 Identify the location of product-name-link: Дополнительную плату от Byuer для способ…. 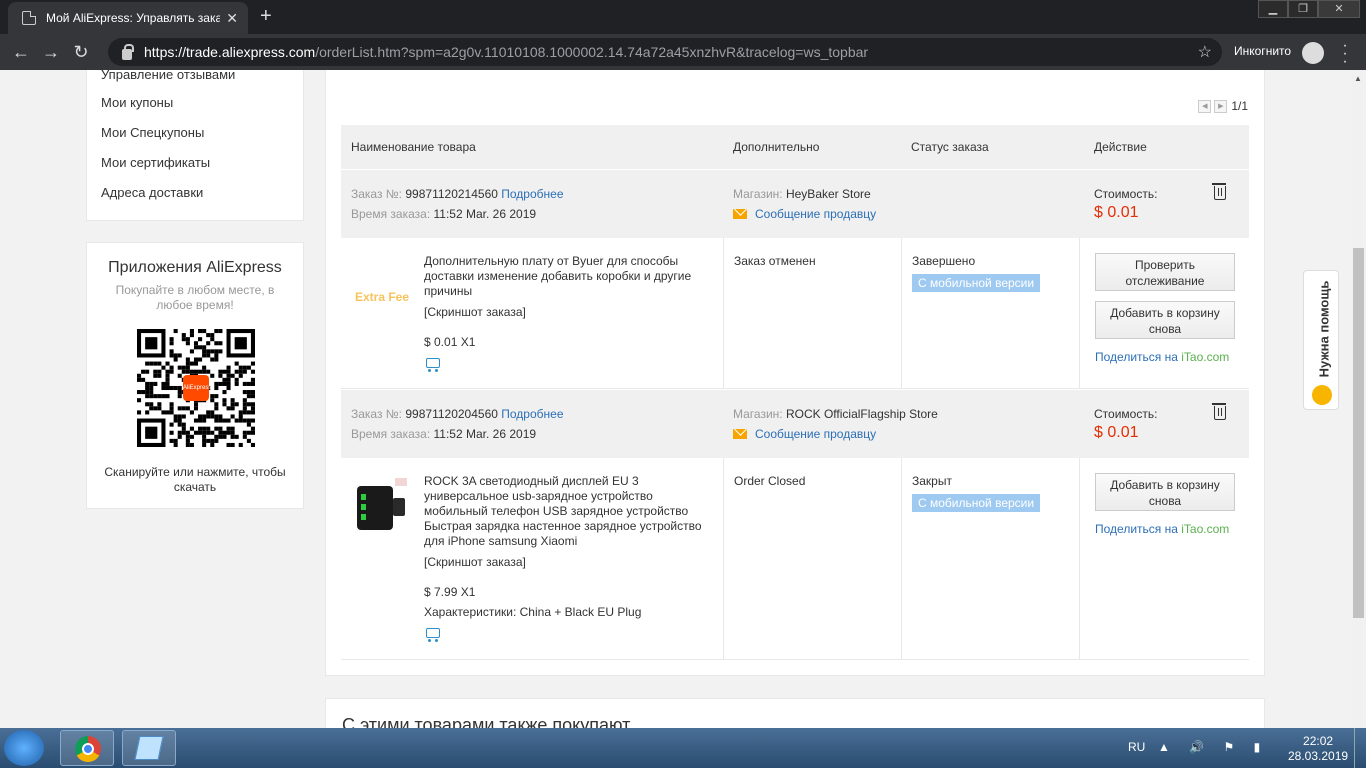
(571, 276).